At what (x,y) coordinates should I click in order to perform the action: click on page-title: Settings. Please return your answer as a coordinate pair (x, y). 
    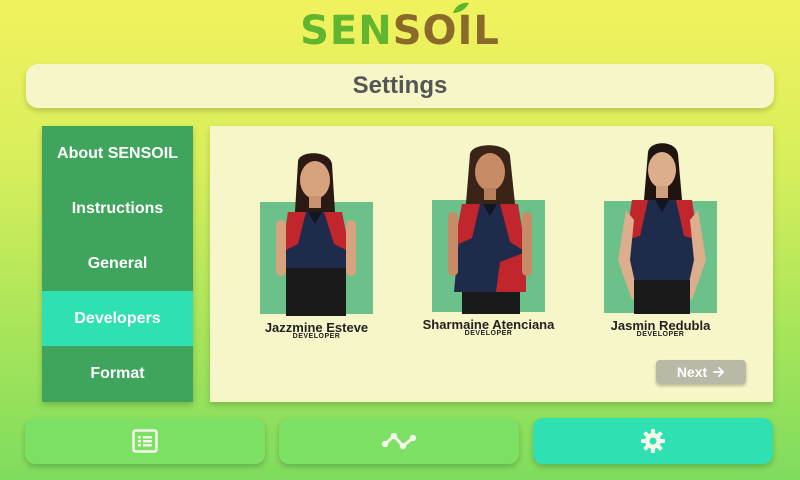
    Looking at the image, I should click on (400, 85).